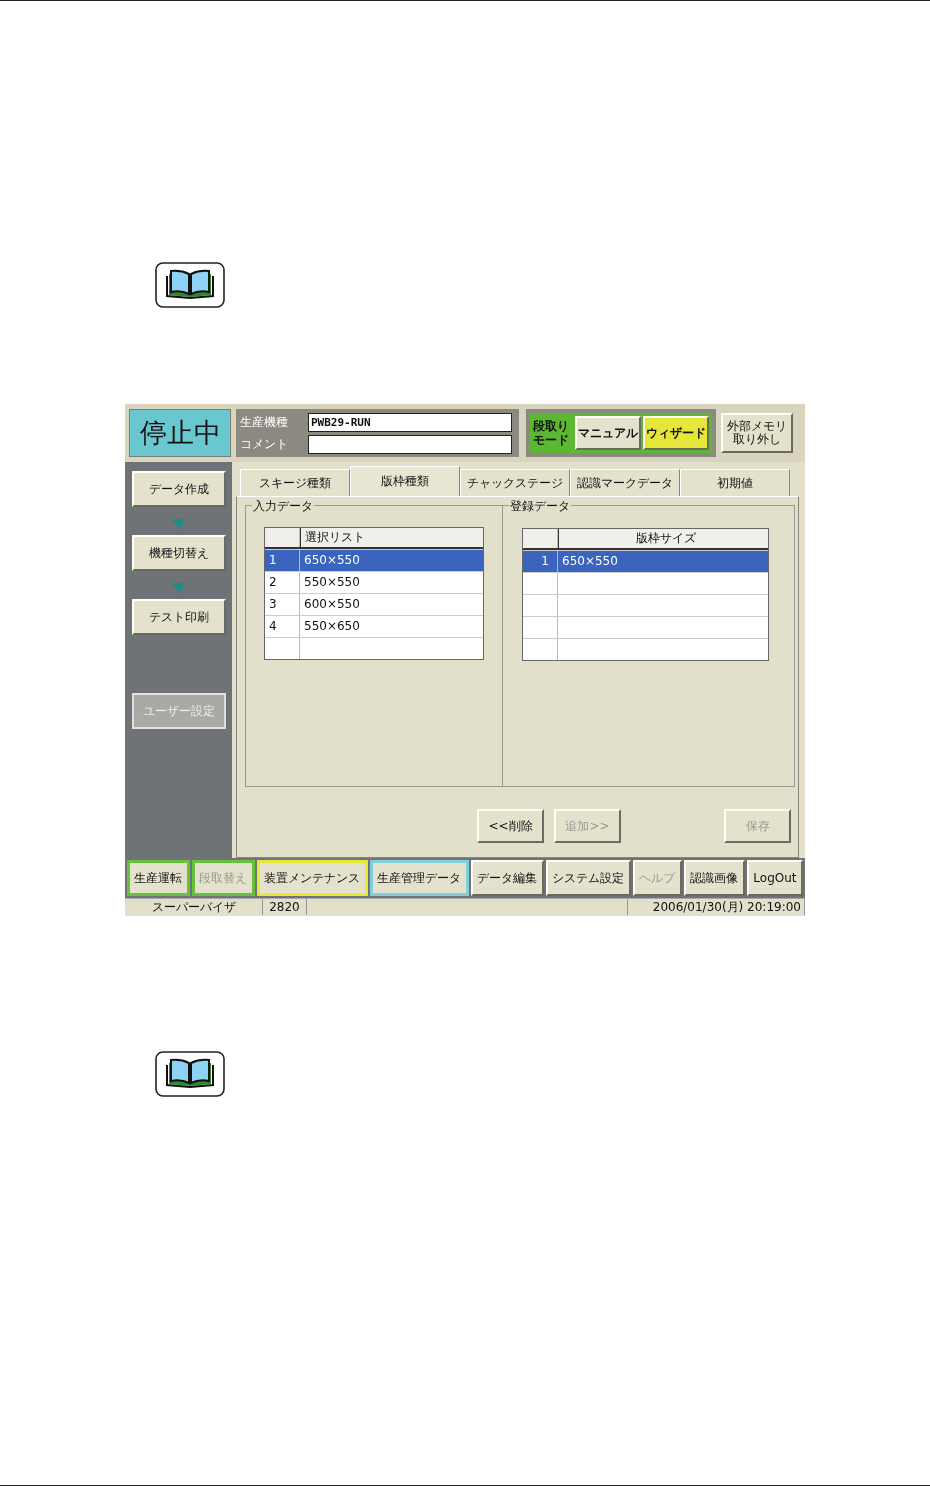  I want to click on group-title: 入力データ, so click(283, 506).